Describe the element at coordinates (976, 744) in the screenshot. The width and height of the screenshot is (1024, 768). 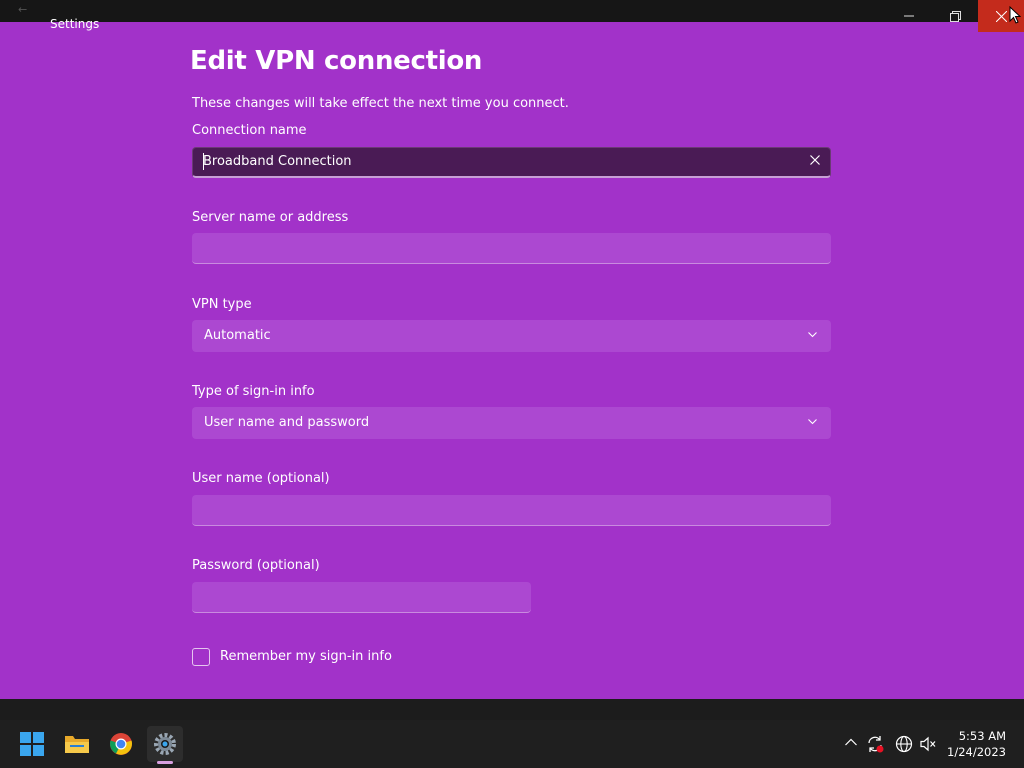
I see `clock: 5:53 AM 1/24/2023` at that location.